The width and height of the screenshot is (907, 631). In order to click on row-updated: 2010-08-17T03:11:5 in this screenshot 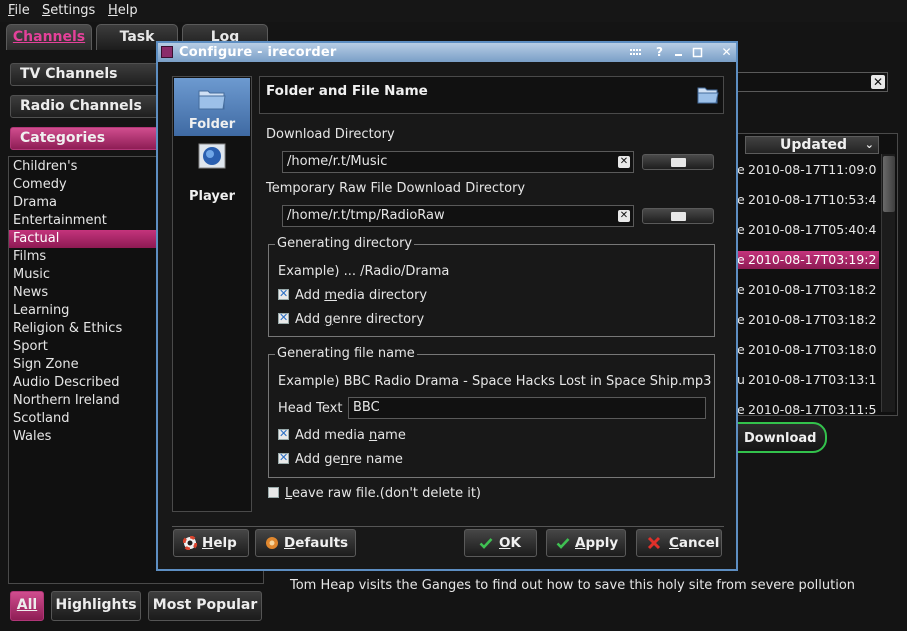, I will do `click(812, 409)`.